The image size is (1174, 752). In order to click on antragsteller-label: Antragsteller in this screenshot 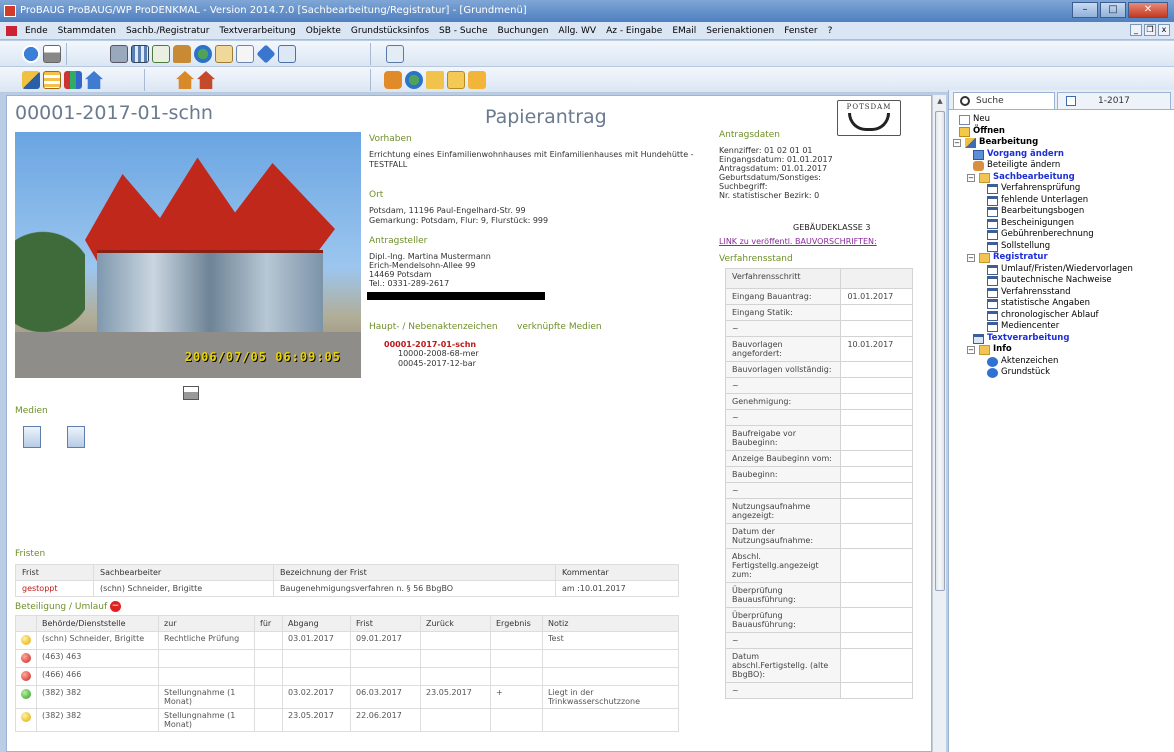, I will do `click(398, 241)`.